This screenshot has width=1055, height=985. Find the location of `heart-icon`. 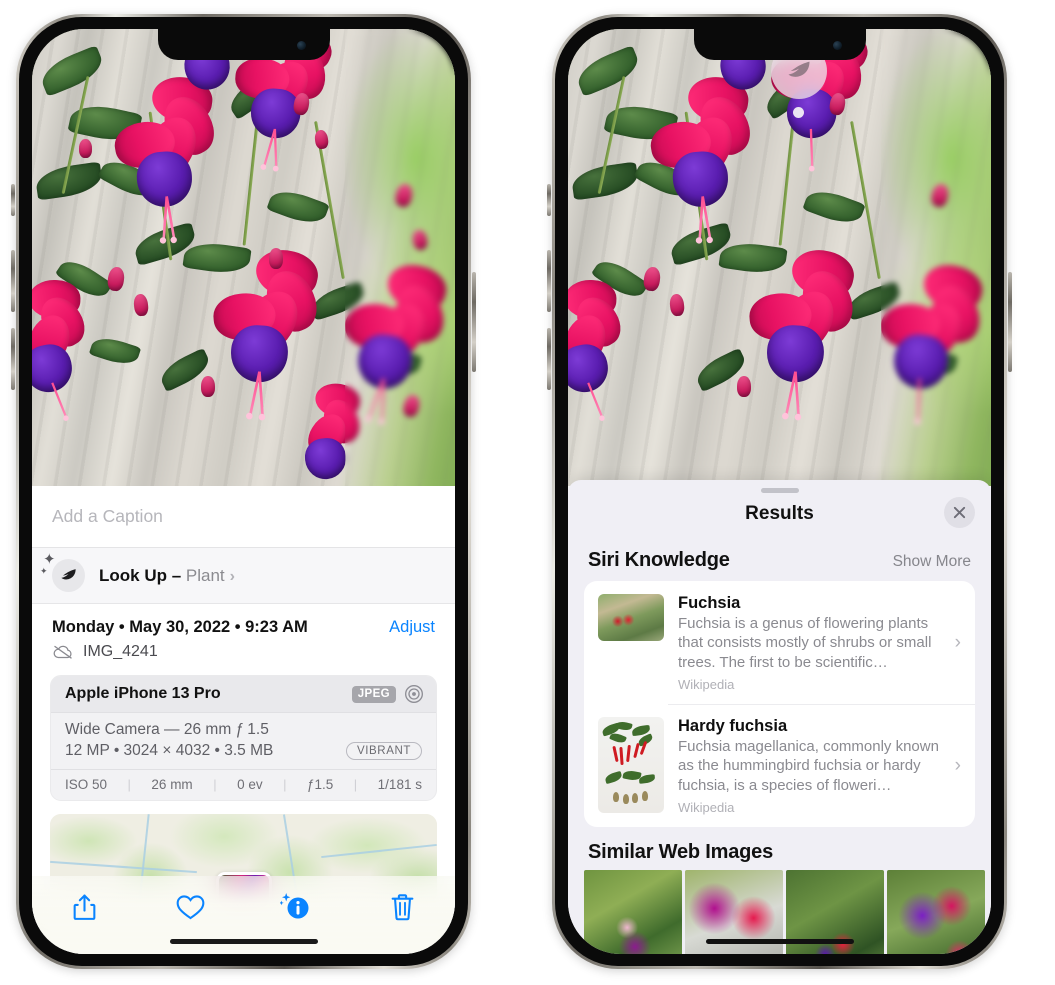

heart-icon is located at coordinates (190, 907).